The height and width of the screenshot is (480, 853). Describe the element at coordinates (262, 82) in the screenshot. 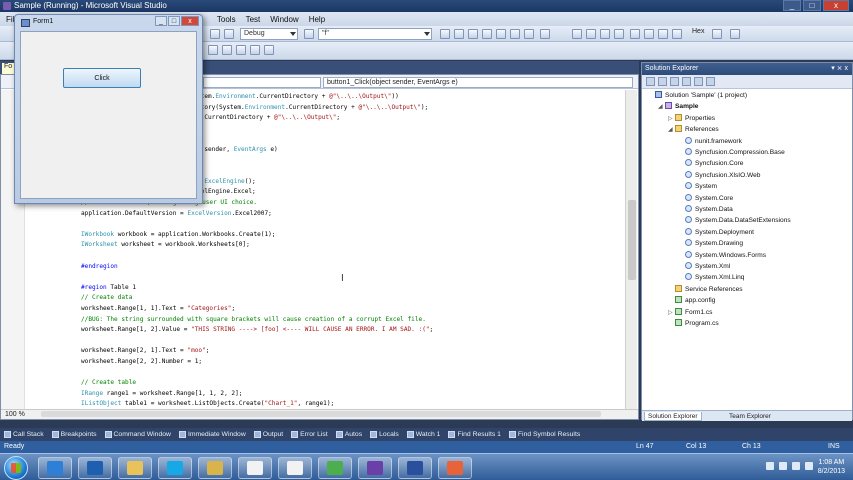

I see `type-navigation-combo` at that location.